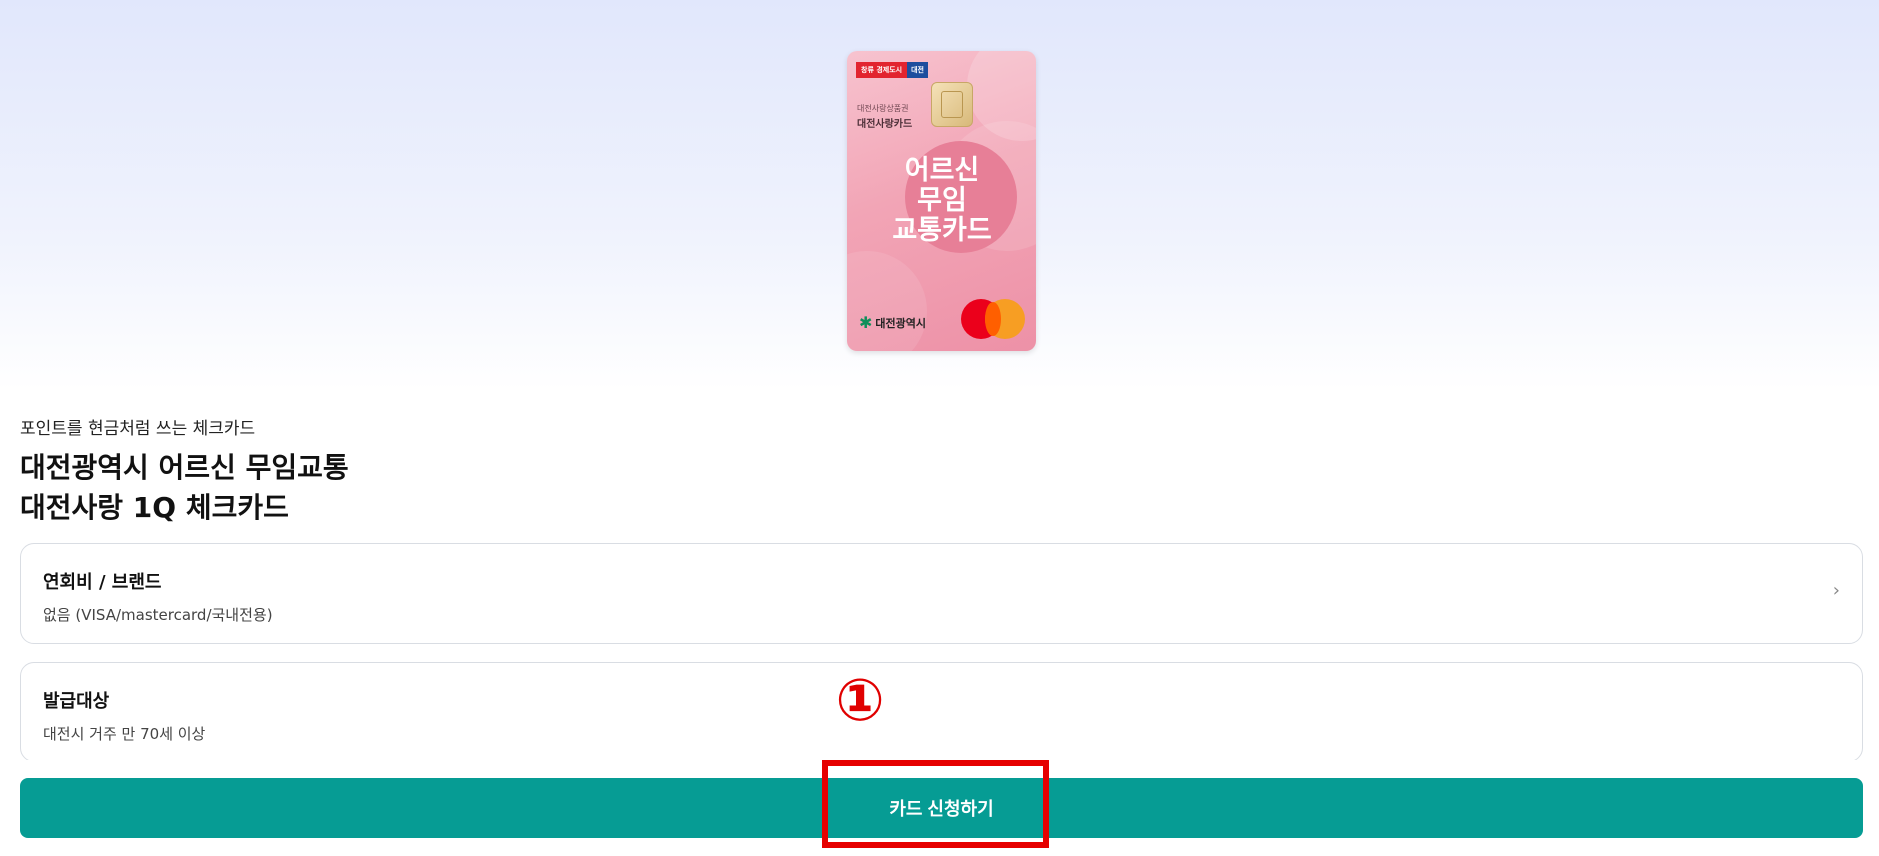  What do you see at coordinates (138, 429) in the screenshot?
I see `product-subtitle: 포인트를 현금처럼 쓰는 체크카드` at bounding box center [138, 429].